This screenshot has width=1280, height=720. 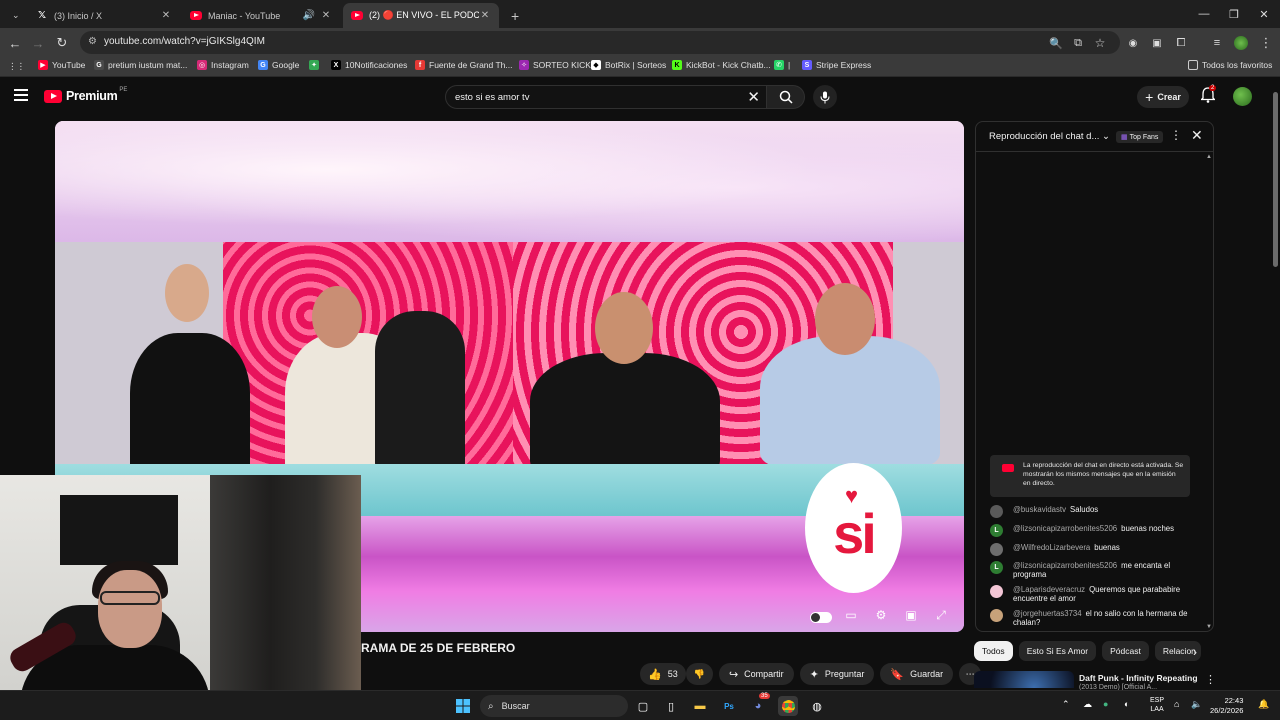 What do you see at coordinates (1133, 43) in the screenshot?
I see `extension-icon: ◉` at bounding box center [1133, 43].